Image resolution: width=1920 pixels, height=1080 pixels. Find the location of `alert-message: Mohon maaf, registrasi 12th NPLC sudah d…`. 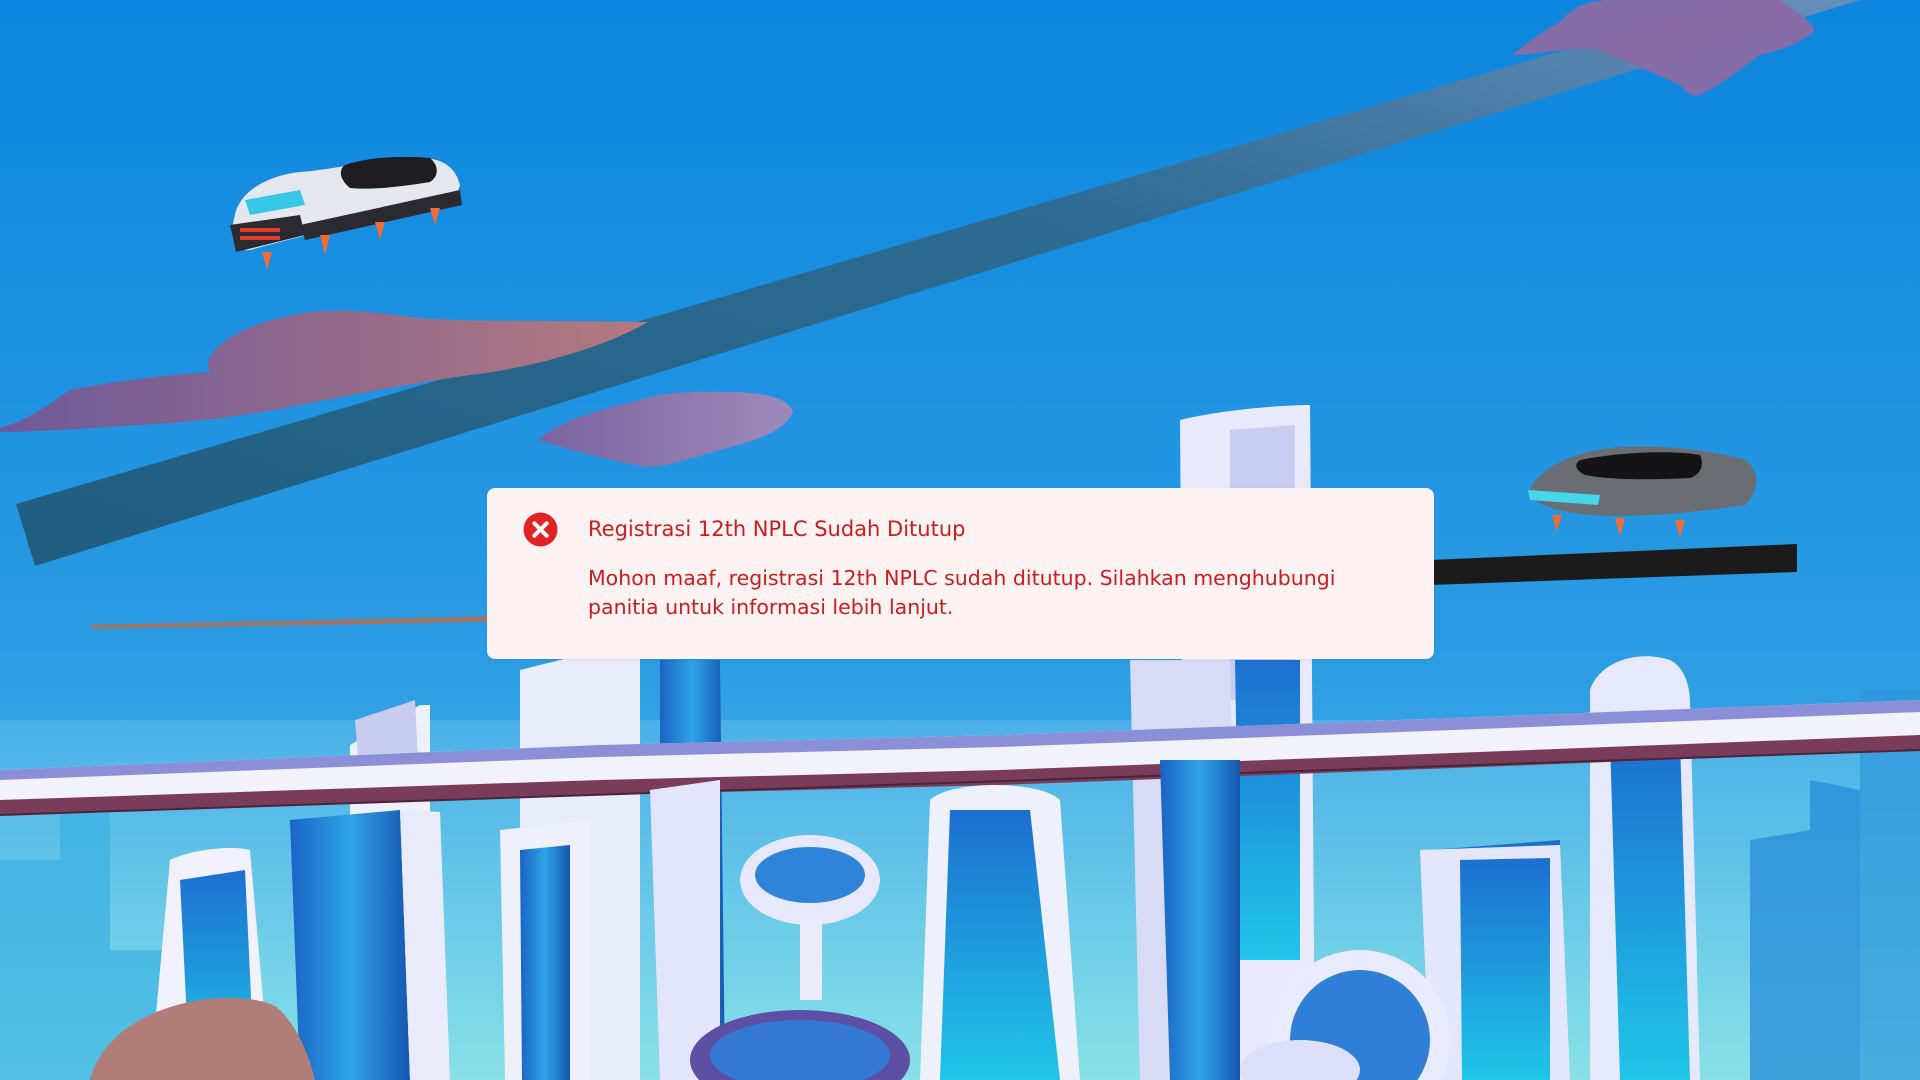

alert-message: Mohon maaf, registrasi 12th NPLC sudah d… is located at coordinates (962, 592).